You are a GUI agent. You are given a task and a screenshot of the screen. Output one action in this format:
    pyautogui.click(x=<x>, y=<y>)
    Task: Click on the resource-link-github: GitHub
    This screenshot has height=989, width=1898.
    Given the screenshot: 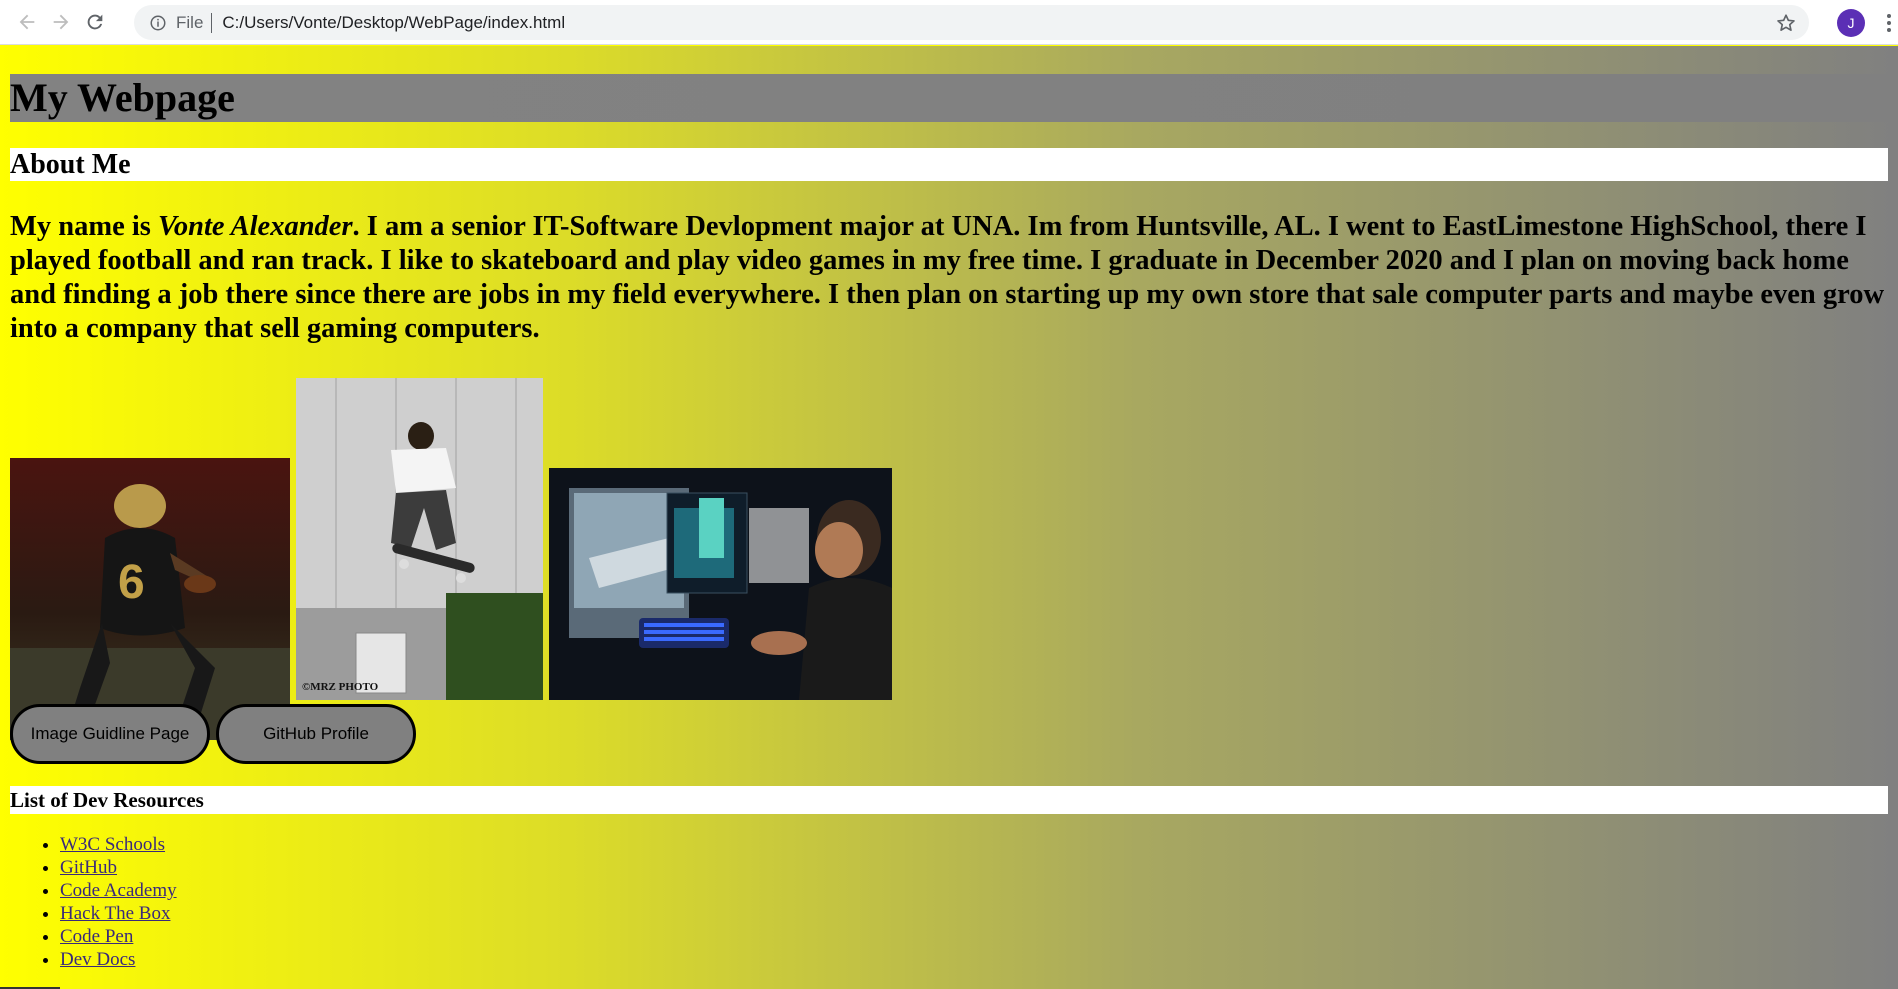 What is the action you would take?
    pyautogui.click(x=88, y=867)
    